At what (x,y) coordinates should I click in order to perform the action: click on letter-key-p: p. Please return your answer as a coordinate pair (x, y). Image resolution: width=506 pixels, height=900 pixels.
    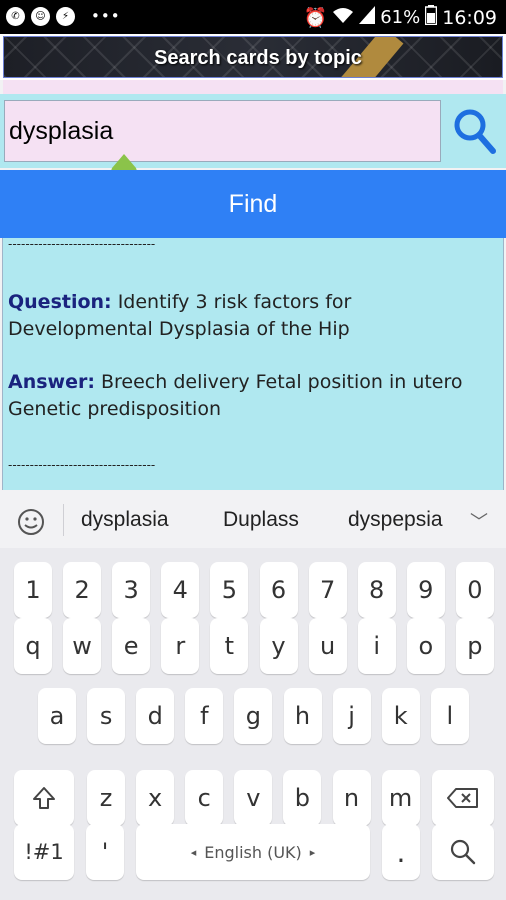
    Looking at the image, I should click on (474, 646).